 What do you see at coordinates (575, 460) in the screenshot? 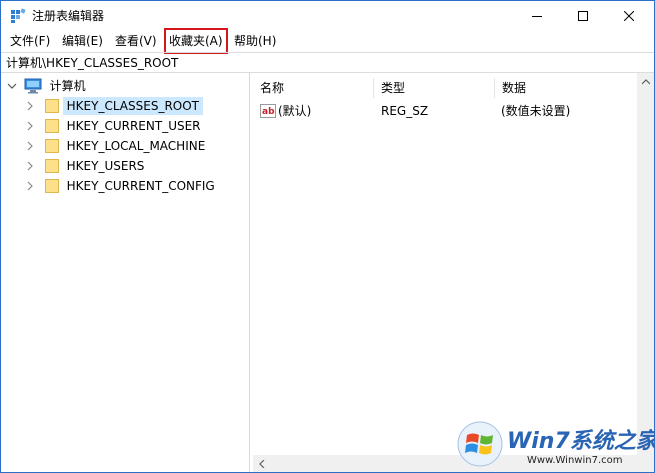
I see `watermark-url: Www.Winwin7.com` at bounding box center [575, 460].